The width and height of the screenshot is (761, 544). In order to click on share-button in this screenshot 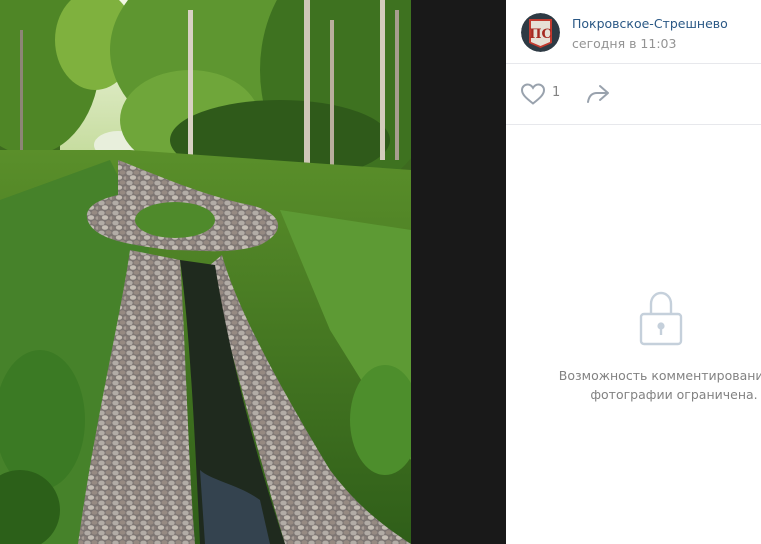, I will do `click(598, 94)`.